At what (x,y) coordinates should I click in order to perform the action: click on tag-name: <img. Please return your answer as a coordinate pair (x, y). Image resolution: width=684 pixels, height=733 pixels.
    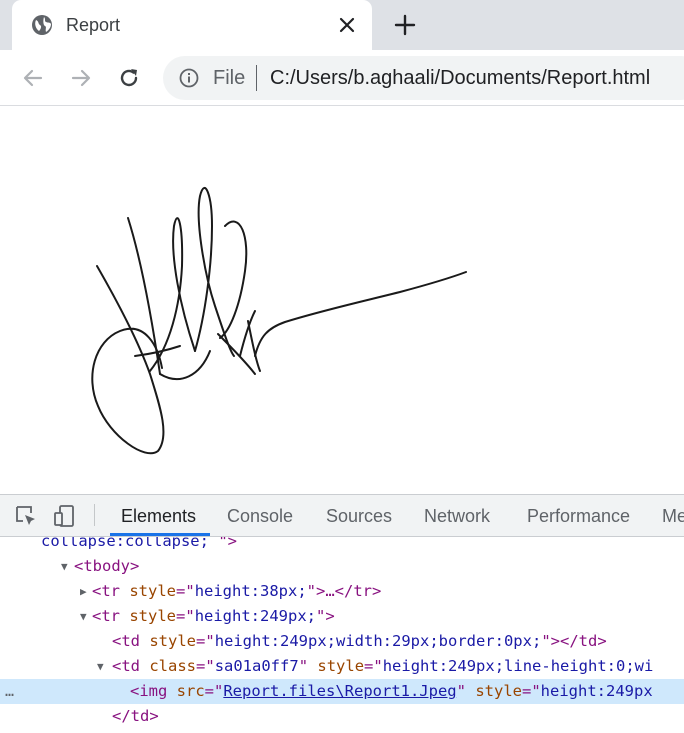
    Looking at the image, I should click on (149, 691).